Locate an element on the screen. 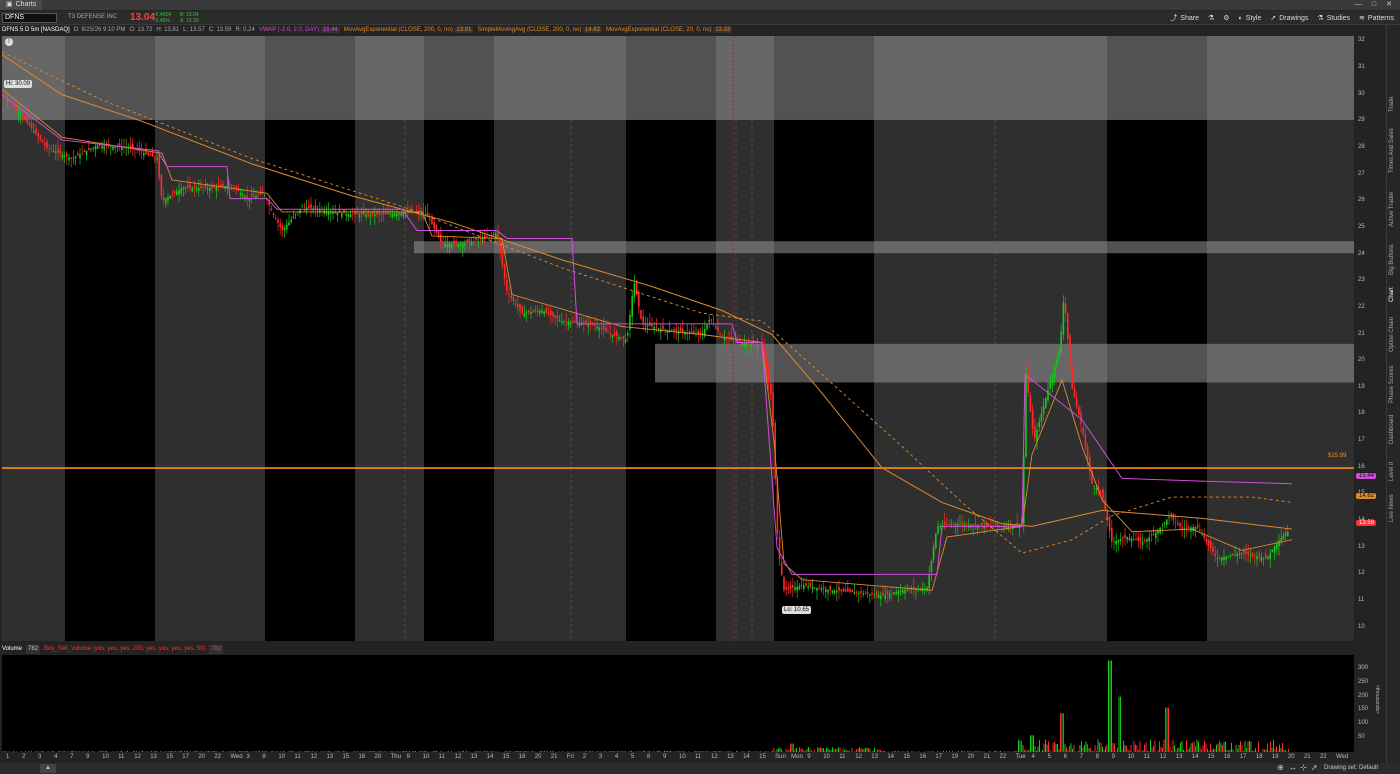  pan-icon: ↔ is located at coordinates (1293, 767).